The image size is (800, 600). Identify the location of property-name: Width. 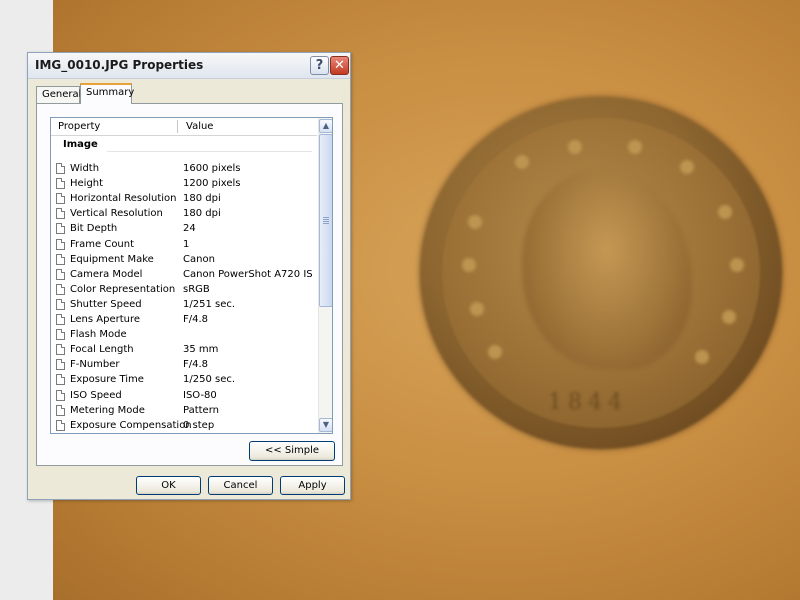
(85, 168).